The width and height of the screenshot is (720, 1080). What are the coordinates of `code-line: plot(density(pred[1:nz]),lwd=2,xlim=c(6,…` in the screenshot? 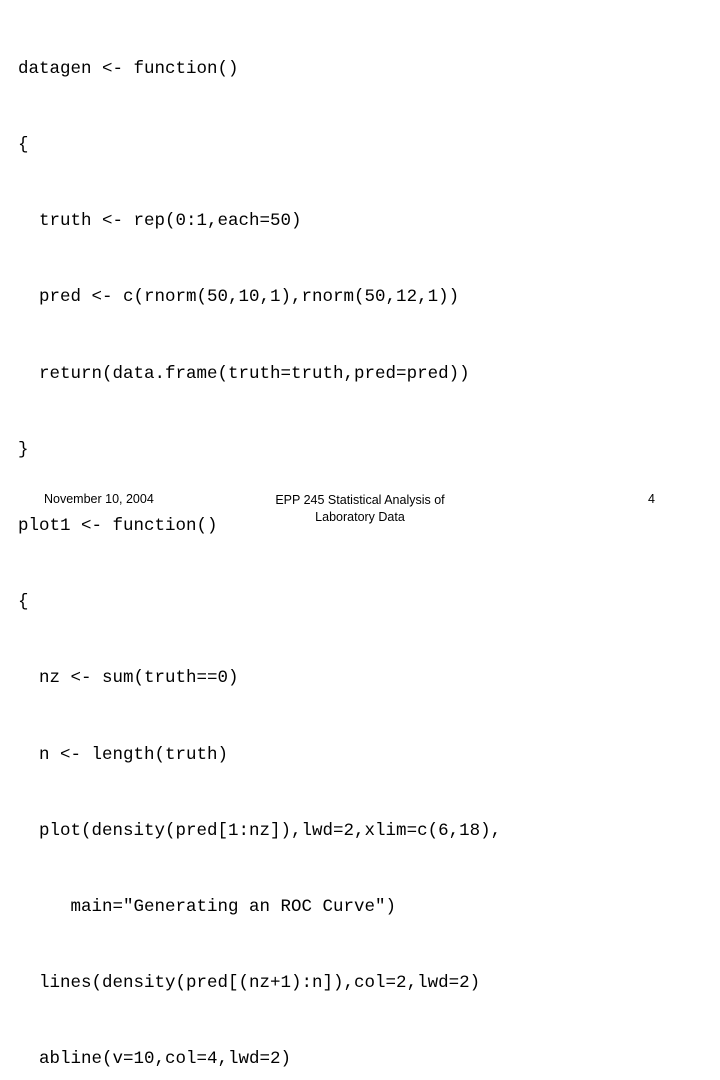 It's located at (260, 830).